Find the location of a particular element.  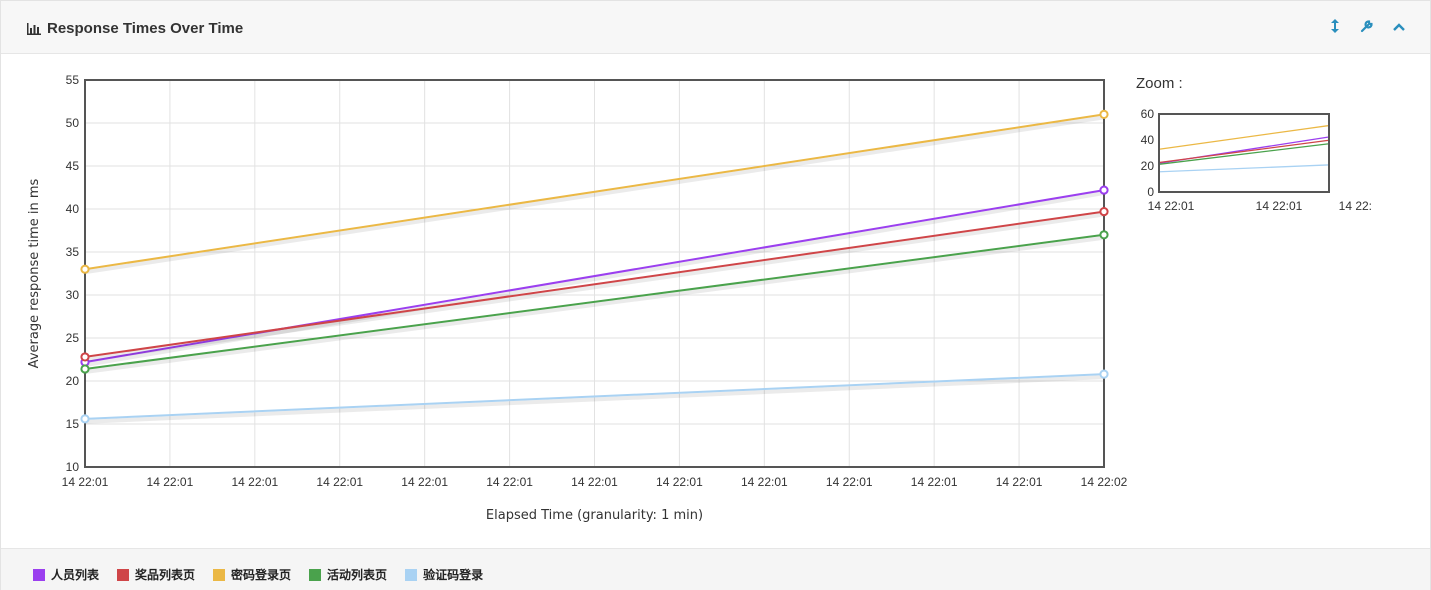

y-tick-label: 55 is located at coordinates (73, 80).